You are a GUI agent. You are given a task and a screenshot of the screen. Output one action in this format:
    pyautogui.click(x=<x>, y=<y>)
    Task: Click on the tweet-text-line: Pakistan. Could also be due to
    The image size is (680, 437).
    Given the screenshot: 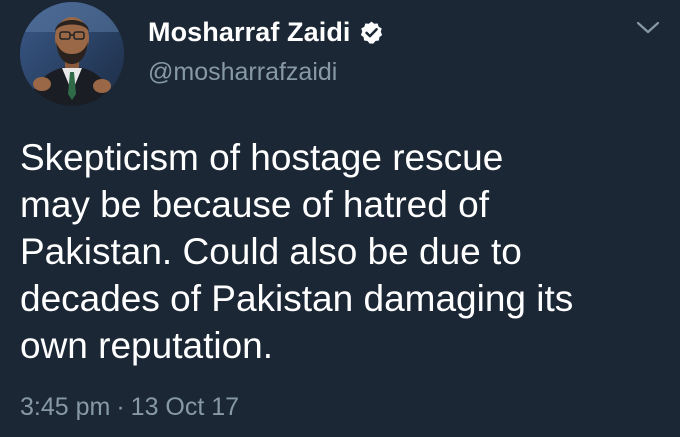 What is the action you would take?
    pyautogui.click(x=271, y=251)
    